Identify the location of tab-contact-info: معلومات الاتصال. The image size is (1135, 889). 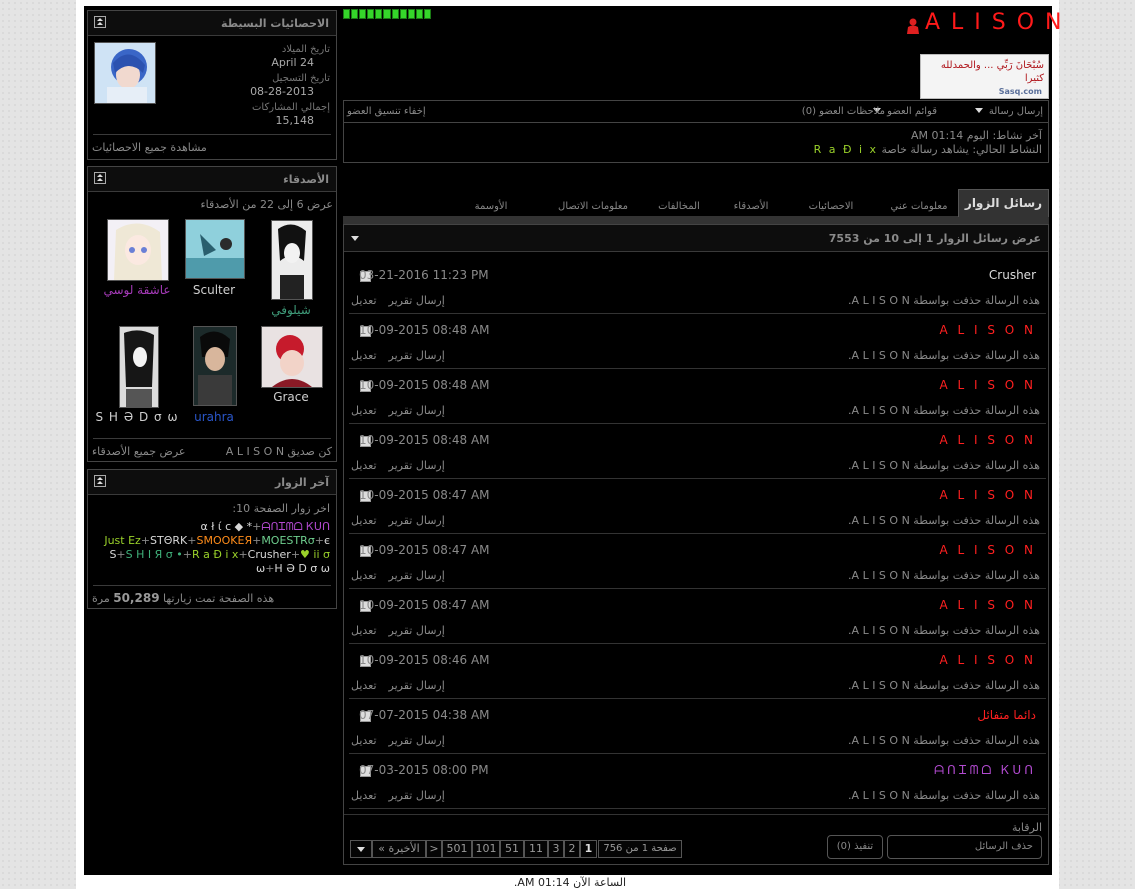
(593, 206).